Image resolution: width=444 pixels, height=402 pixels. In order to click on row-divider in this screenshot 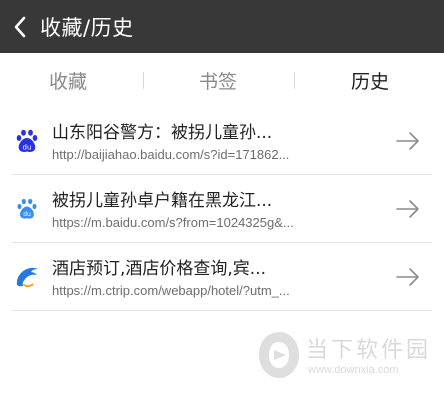, I will do `click(222, 310)`.